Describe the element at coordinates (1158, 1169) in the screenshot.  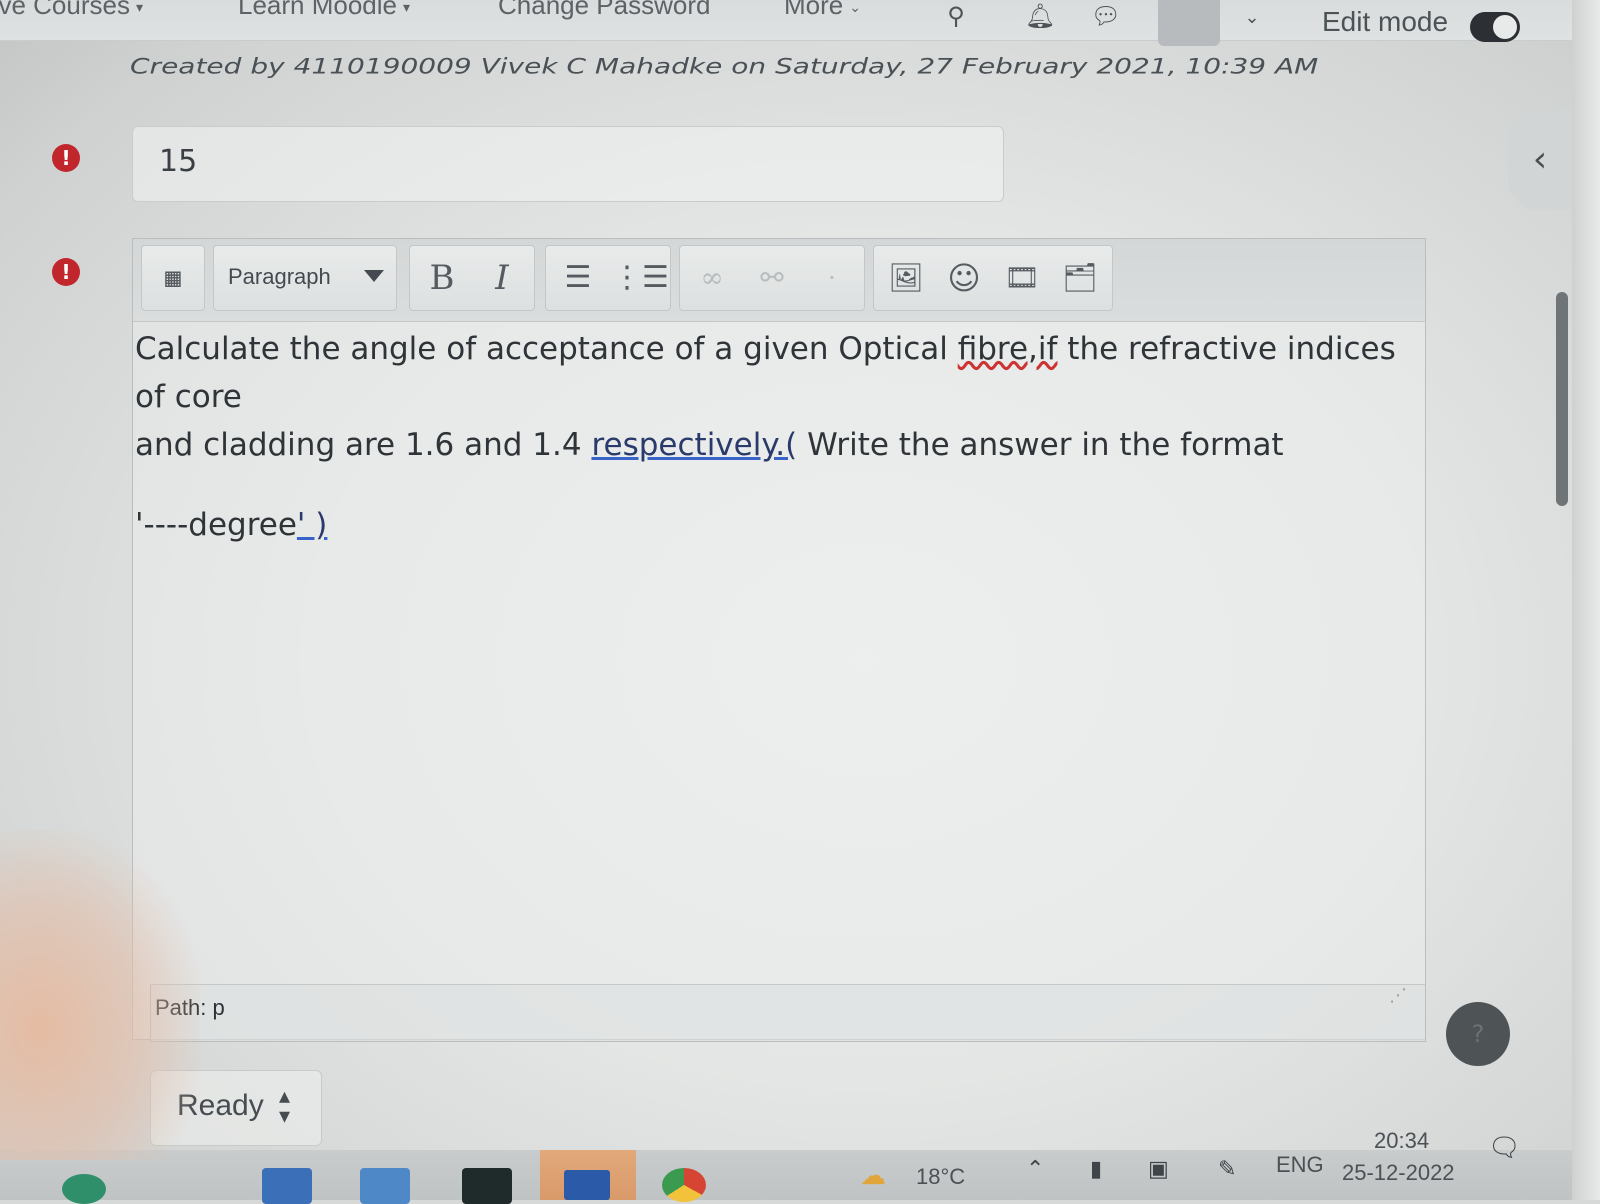
I see `display-icon: ▣` at that location.